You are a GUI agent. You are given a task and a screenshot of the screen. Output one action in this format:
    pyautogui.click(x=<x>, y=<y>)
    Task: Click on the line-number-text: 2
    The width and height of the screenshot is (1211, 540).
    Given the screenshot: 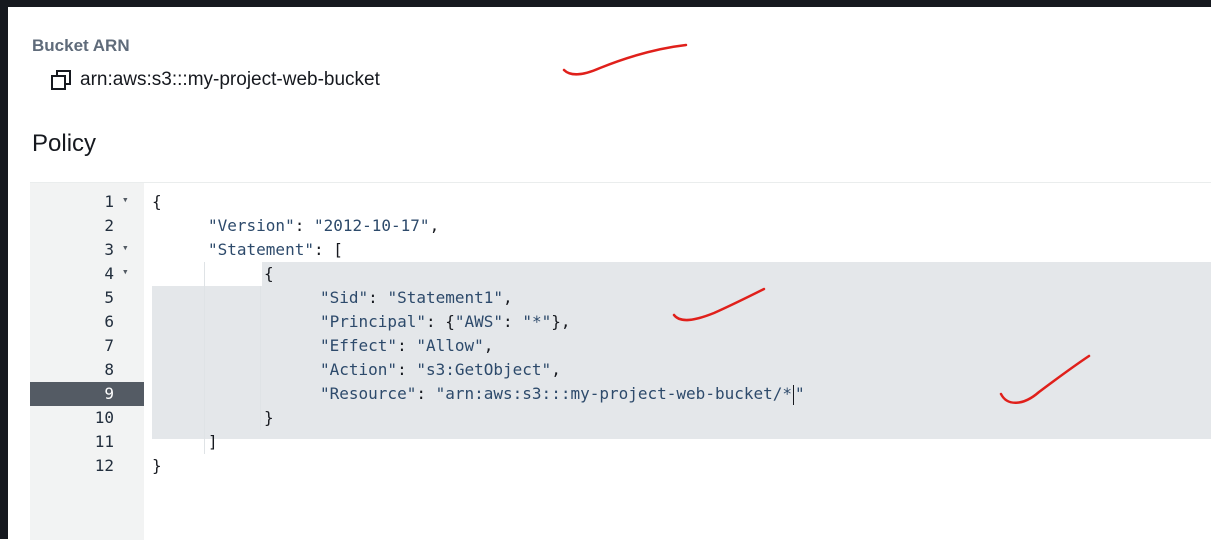 What is the action you would take?
    pyautogui.click(x=109, y=225)
    